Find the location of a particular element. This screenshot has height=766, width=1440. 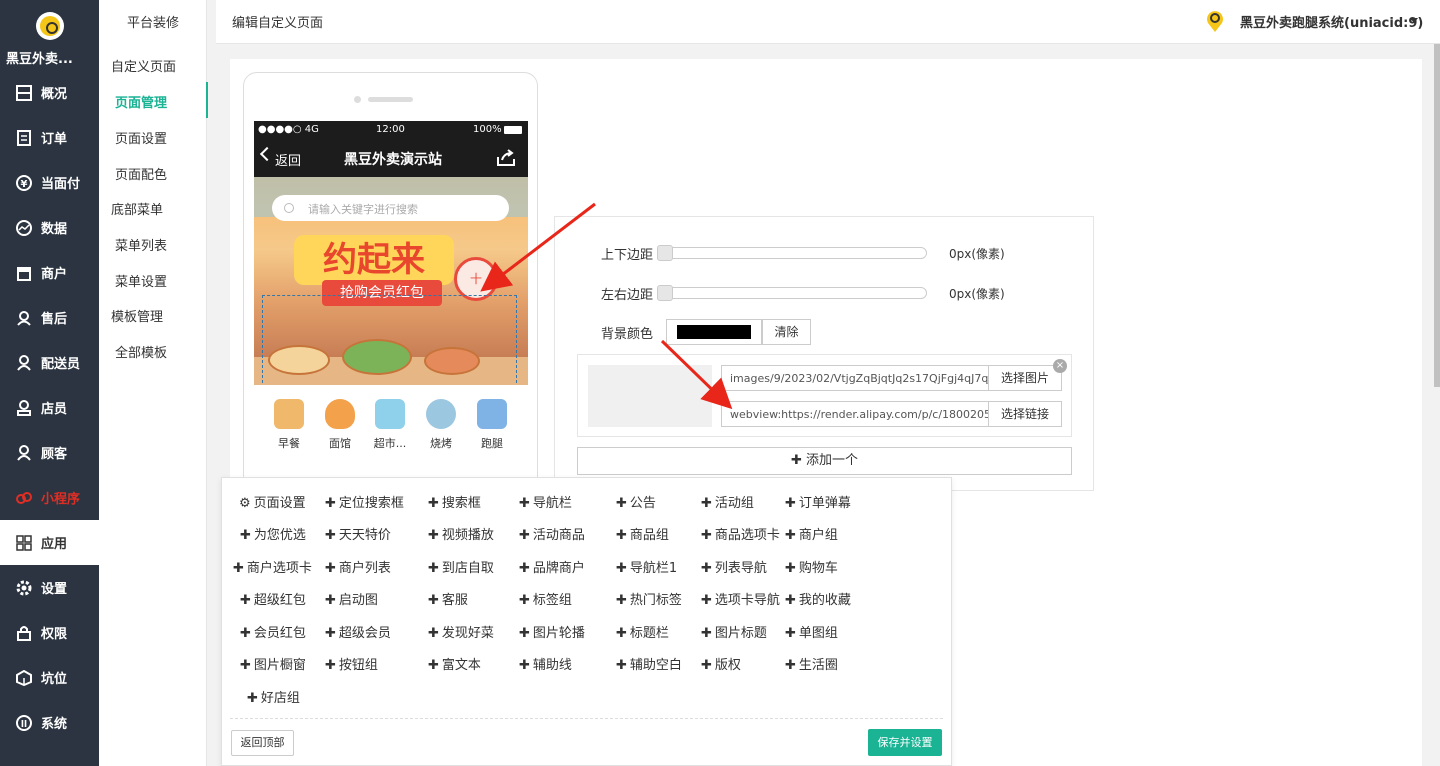

palette-item-label: 搜索框 is located at coordinates (461, 503).